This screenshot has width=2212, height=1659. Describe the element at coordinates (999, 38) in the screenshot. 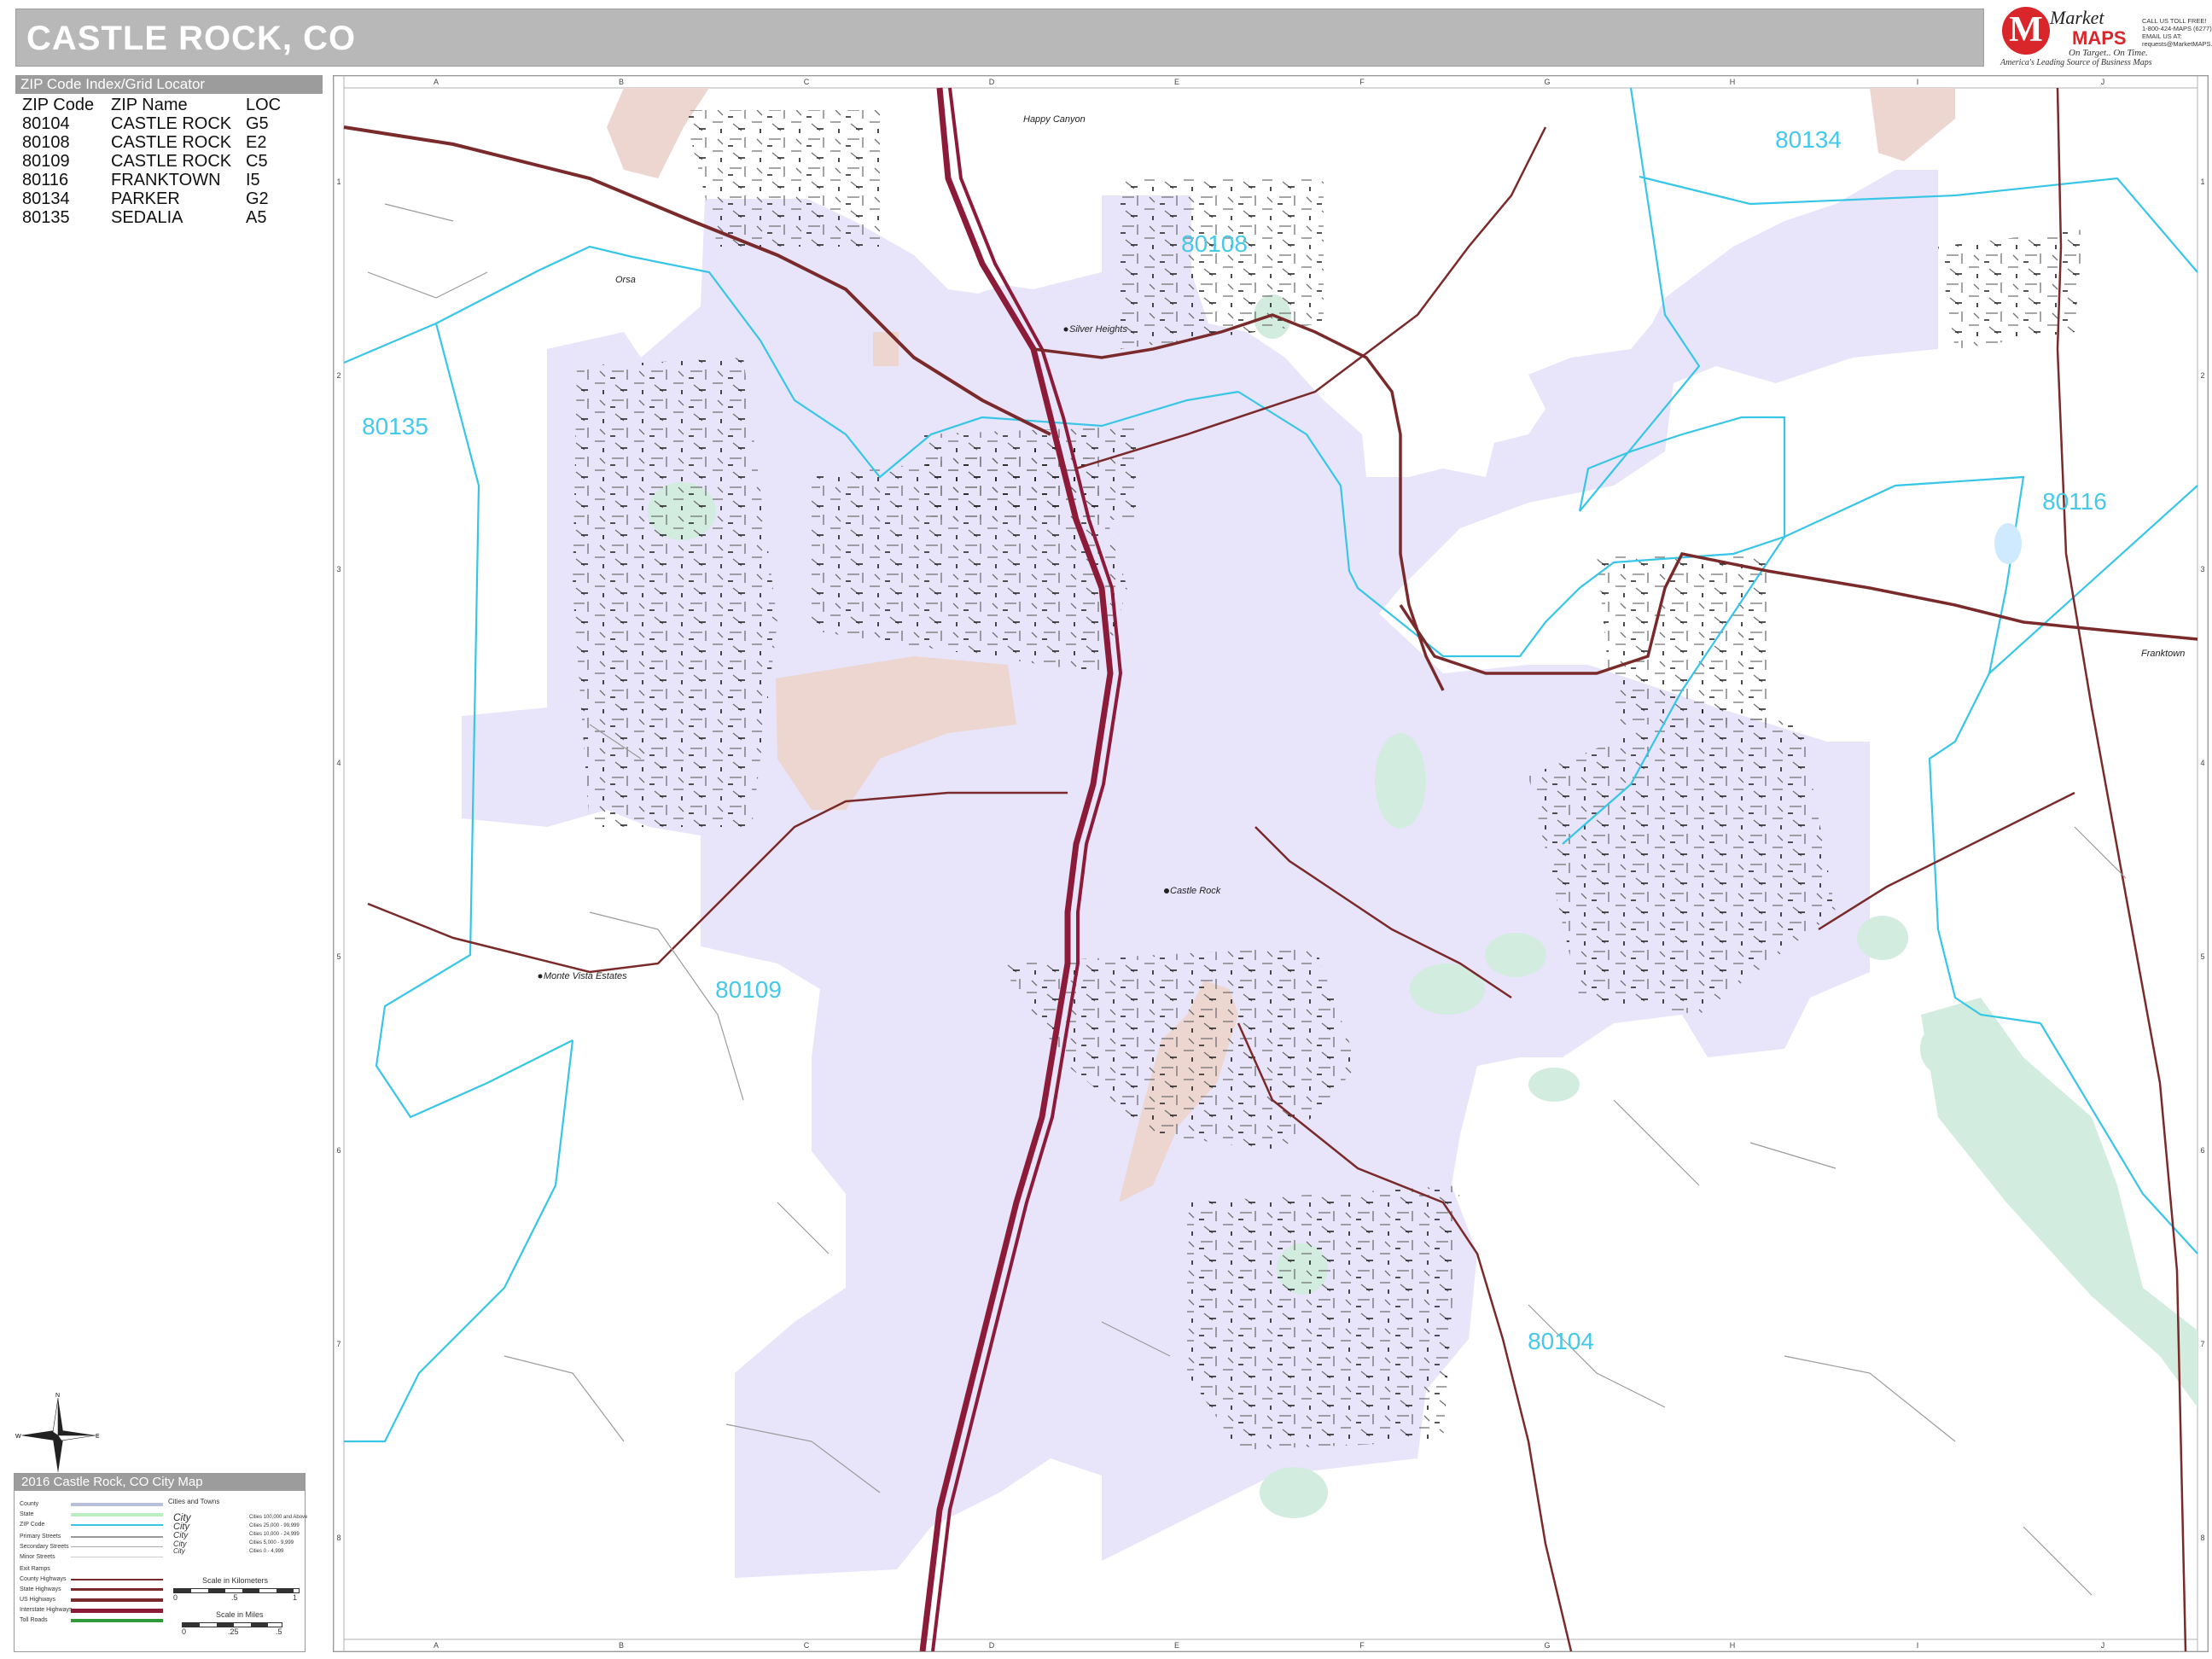

I see `title-bar: CASTLE ROCK, CO` at that location.